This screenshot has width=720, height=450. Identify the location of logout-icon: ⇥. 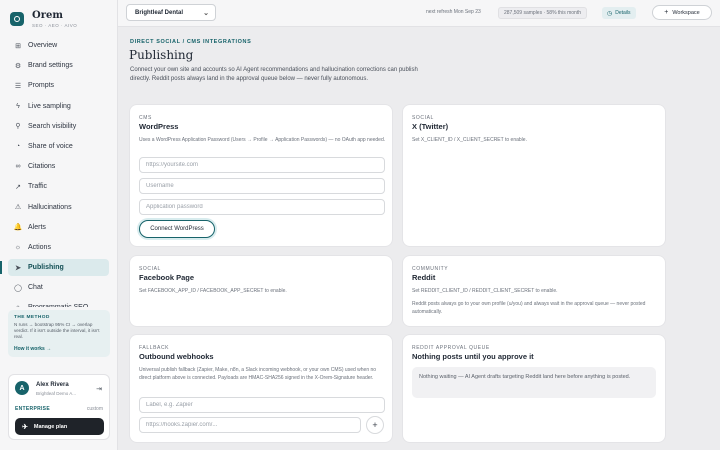
(99, 389).